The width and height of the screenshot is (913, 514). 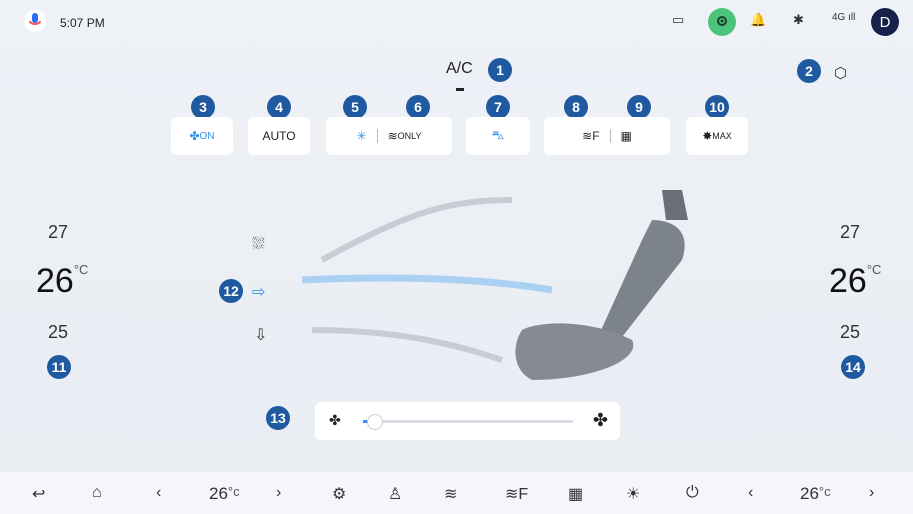 I want to click on settings-icon: ⬡, so click(x=840, y=73).